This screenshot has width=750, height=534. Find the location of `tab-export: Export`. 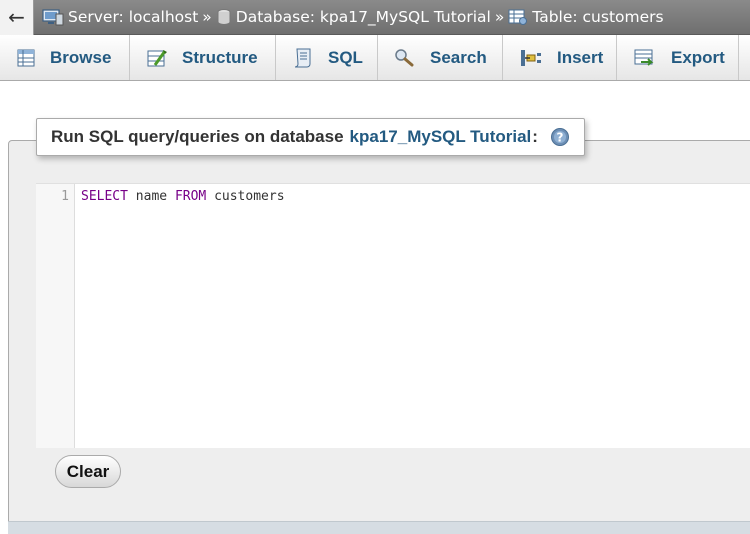

tab-export: Export is located at coordinates (678, 57).